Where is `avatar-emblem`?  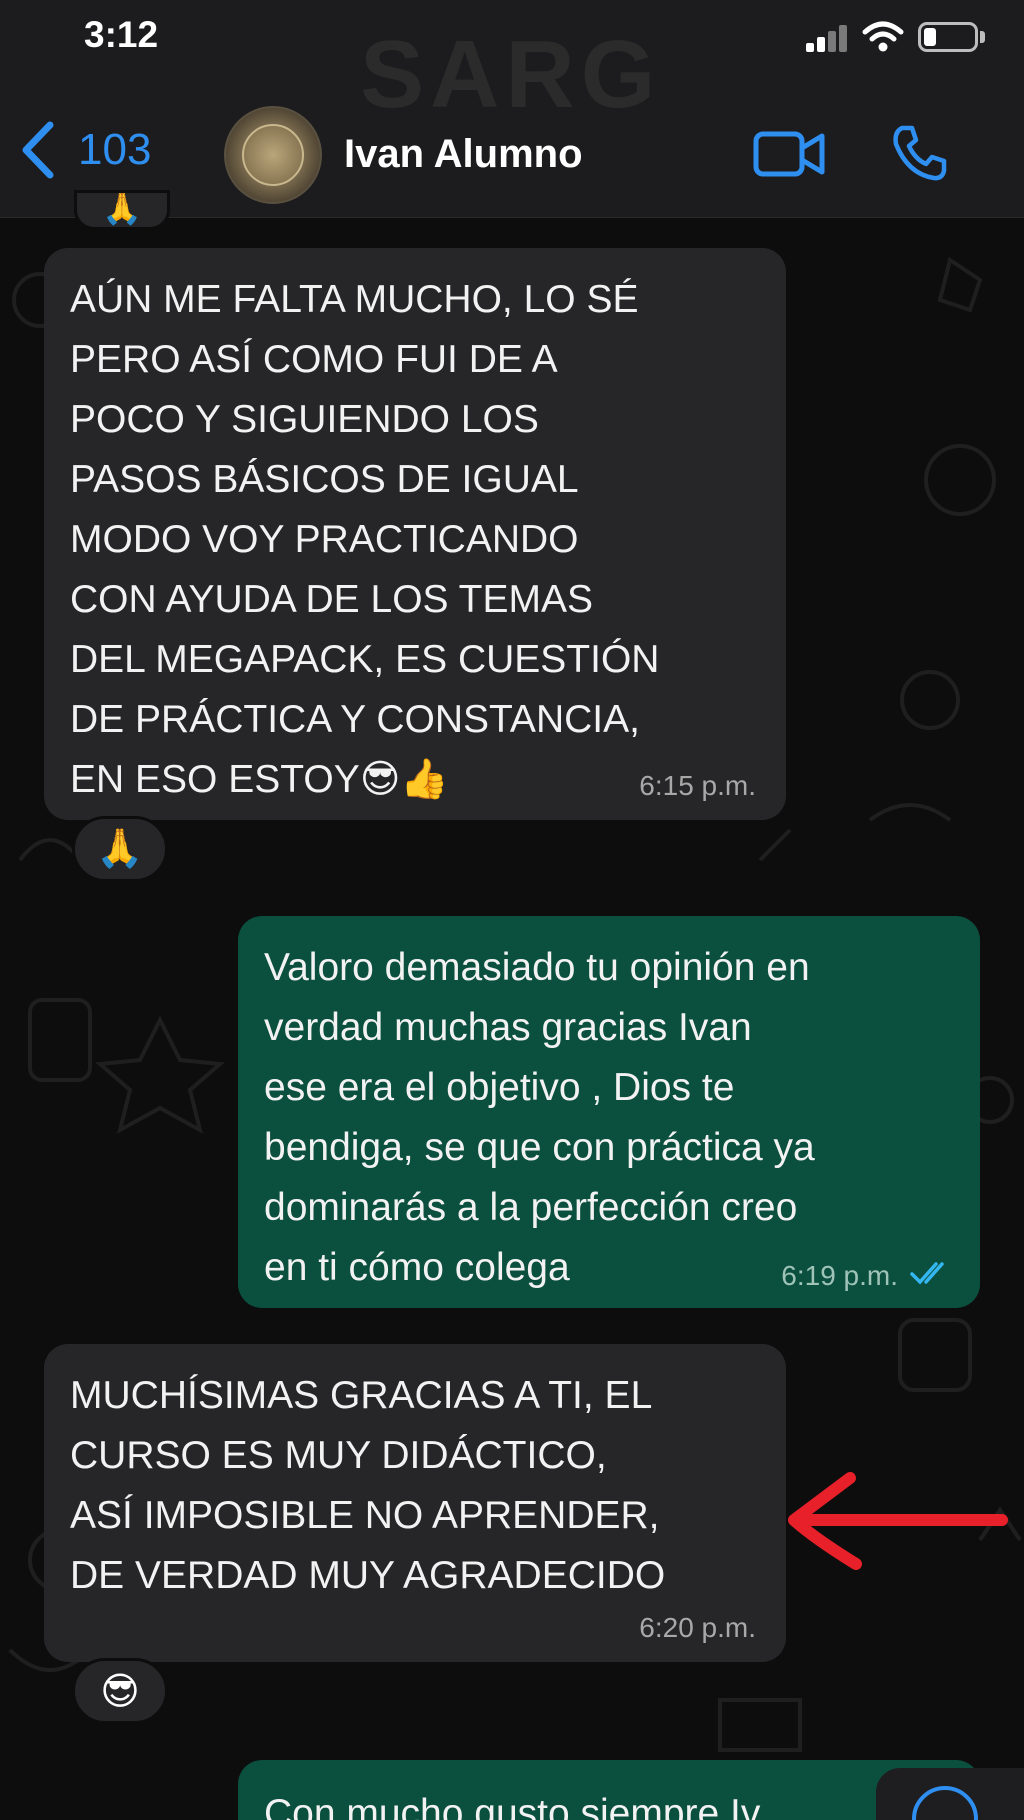 avatar-emblem is located at coordinates (273, 155).